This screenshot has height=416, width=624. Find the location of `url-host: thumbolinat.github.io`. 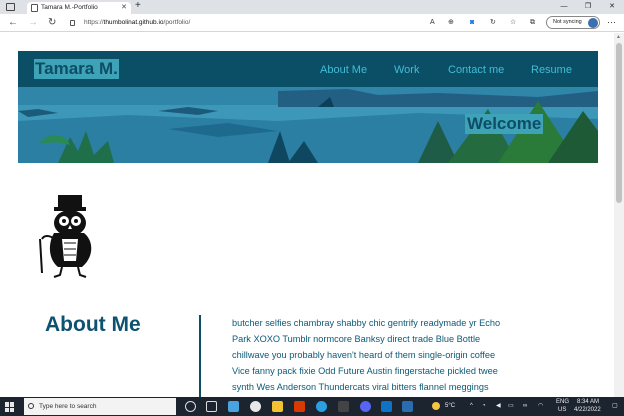

url-host: thumbolinat.github.io is located at coordinates (133, 22).